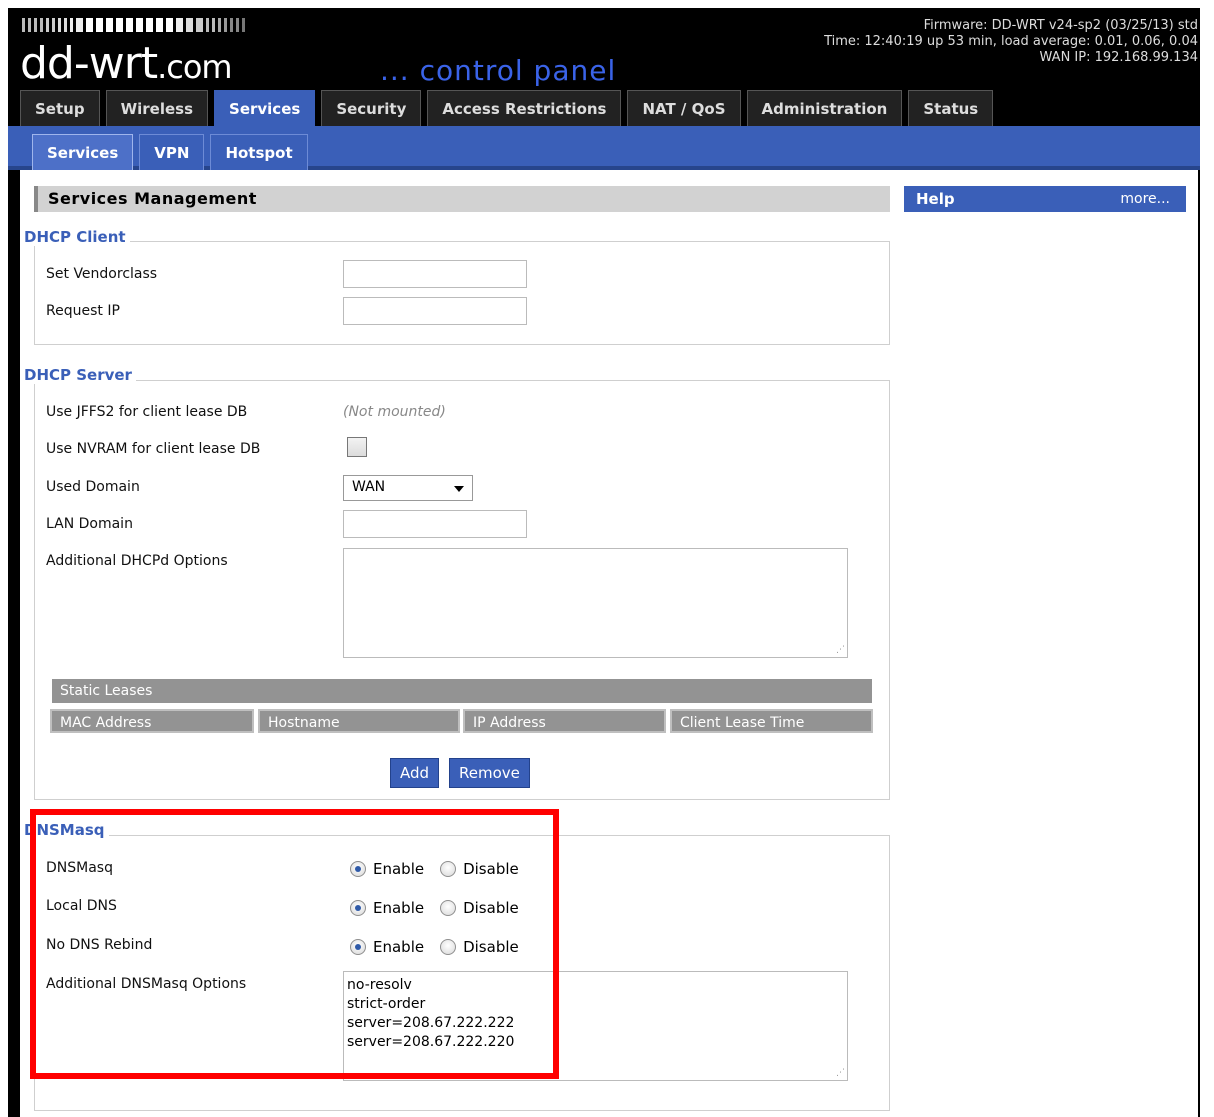  Describe the element at coordinates (604, 148) in the screenshot. I see `sub-tabs-bar: Services VPN Hotspot` at that location.